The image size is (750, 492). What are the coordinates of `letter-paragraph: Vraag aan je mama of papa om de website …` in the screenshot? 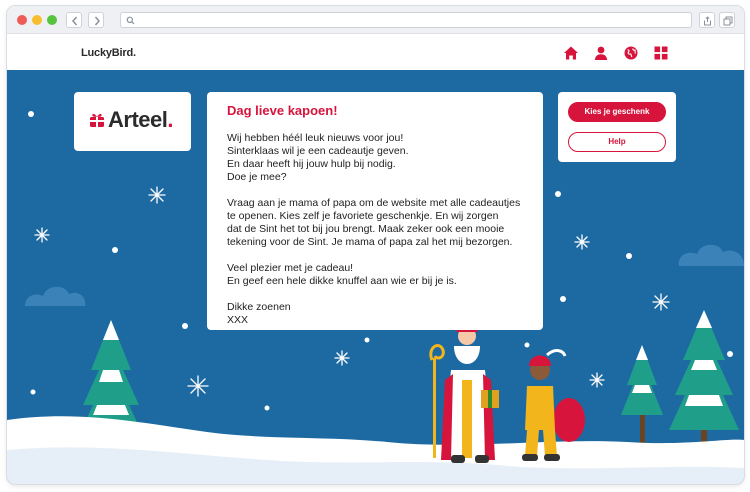 It's located at (374, 222).